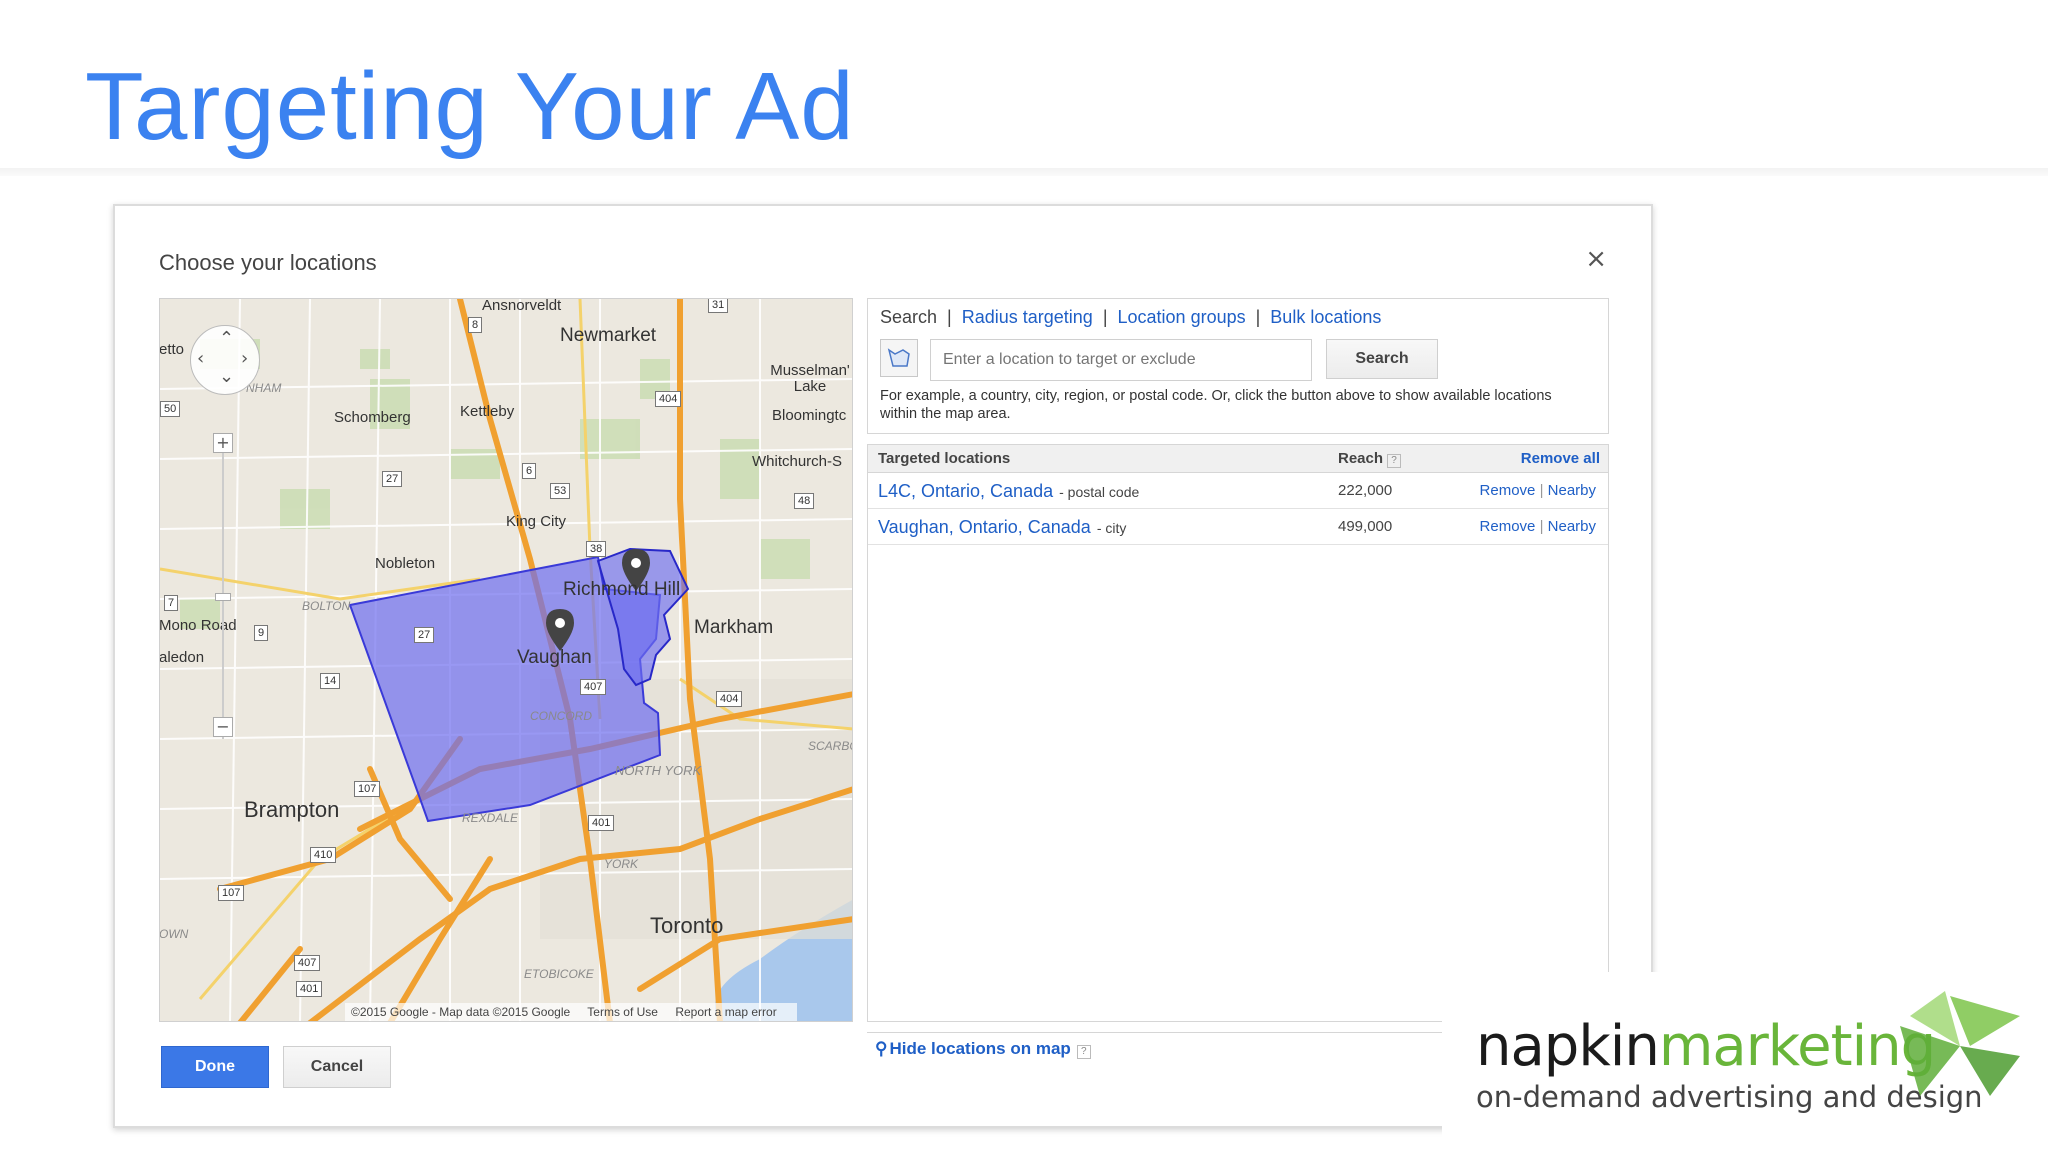 Image resolution: width=2048 pixels, height=1152 pixels. I want to click on col-reach: Reach?, so click(1370, 459).